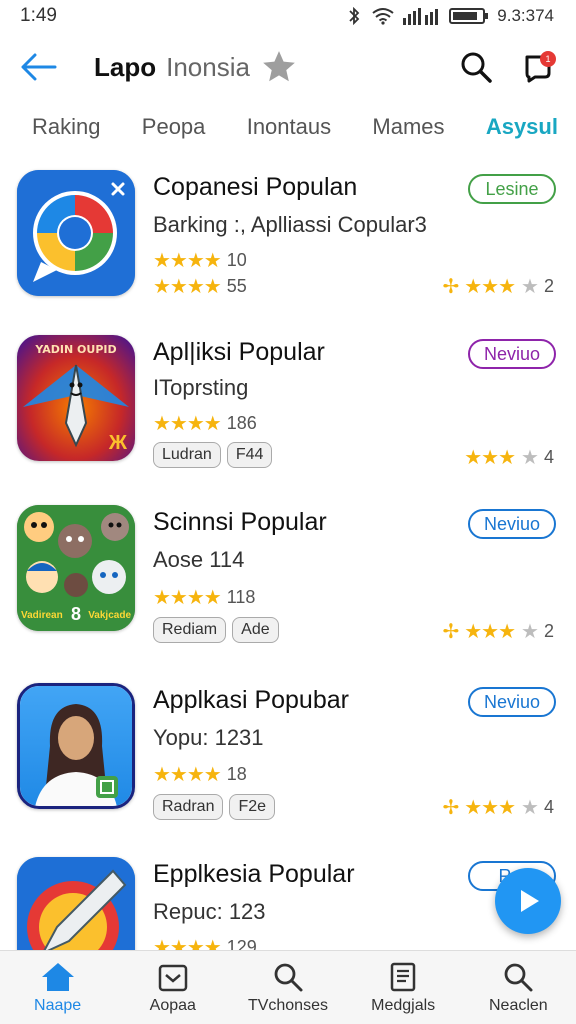 The width and height of the screenshot is (576, 1024). What do you see at coordinates (201, 387) in the screenshot?
I see `app-subtitle: IToprsting` at bounding box center [201, 387].